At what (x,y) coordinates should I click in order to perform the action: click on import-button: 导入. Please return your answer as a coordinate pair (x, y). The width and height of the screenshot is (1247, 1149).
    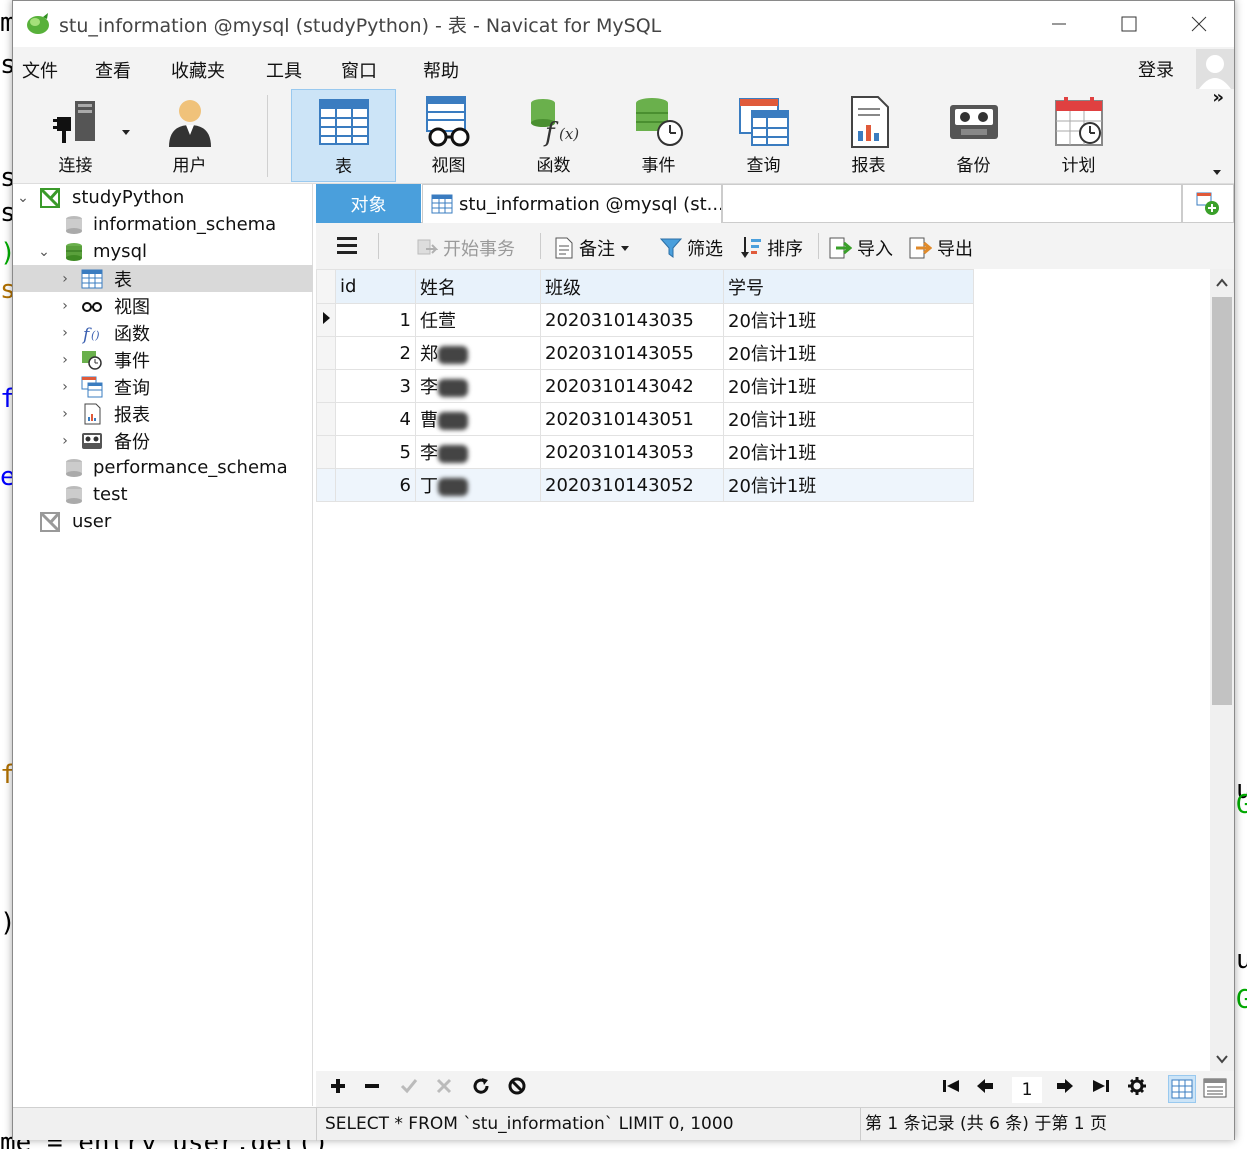
    Looking at the image, I should click on (860, 248).